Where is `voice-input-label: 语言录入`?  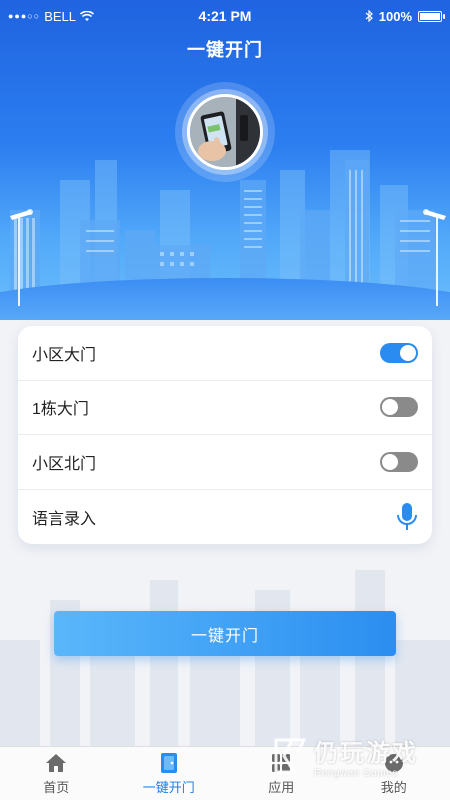 voice-input-label: 语言录入 is located at coordinates (64, 519).